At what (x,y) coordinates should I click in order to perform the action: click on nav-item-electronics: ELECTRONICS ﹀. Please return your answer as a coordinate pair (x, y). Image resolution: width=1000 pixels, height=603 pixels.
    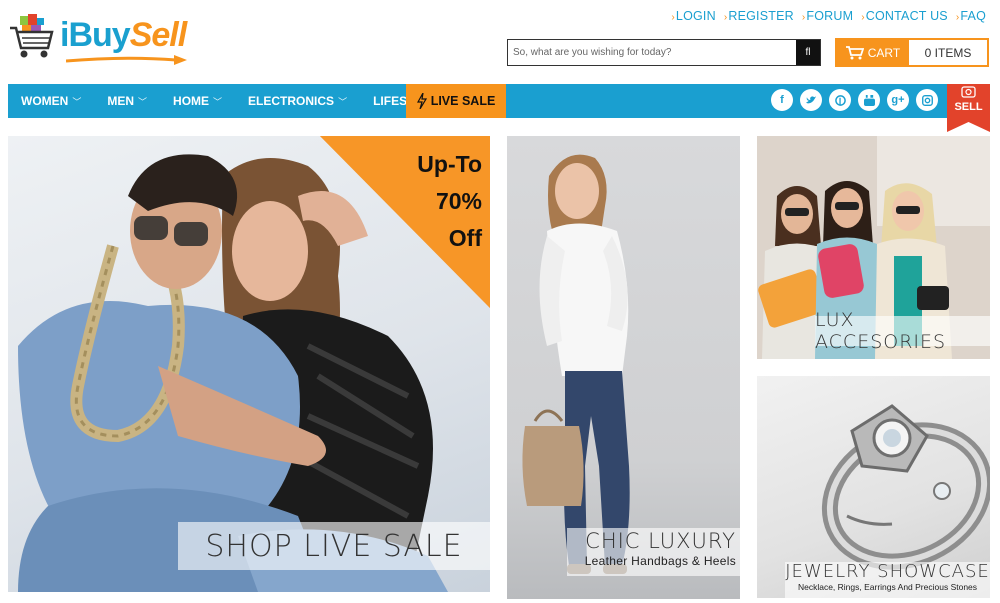
    Looking at the image, I should click on (297, 101).